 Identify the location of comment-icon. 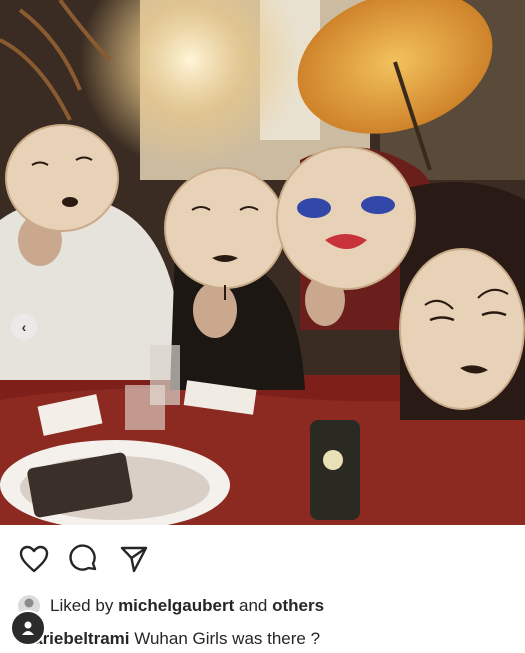
(83, 557).